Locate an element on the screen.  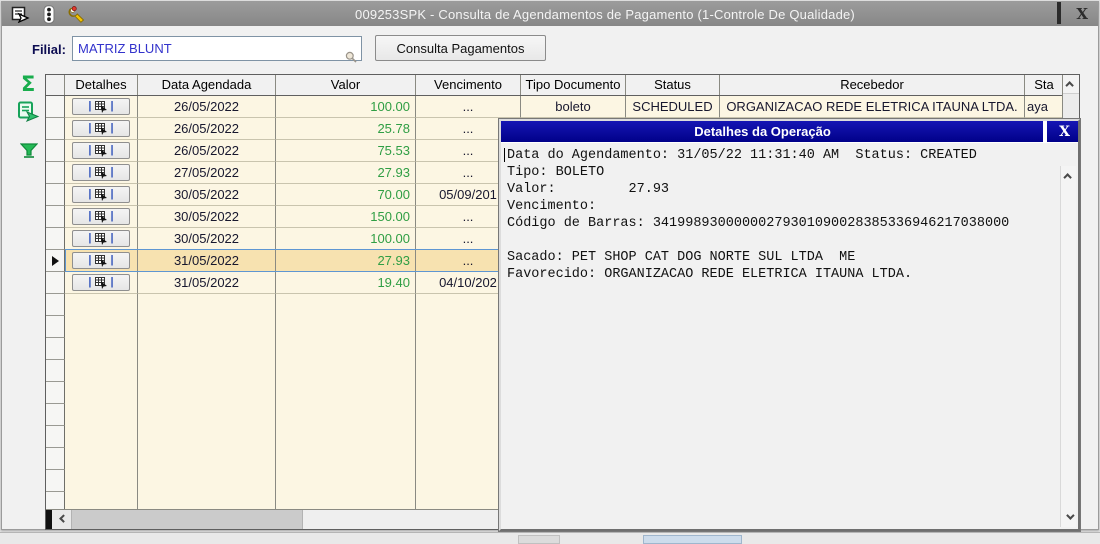
text-caret is located at coordinates (504, 155).